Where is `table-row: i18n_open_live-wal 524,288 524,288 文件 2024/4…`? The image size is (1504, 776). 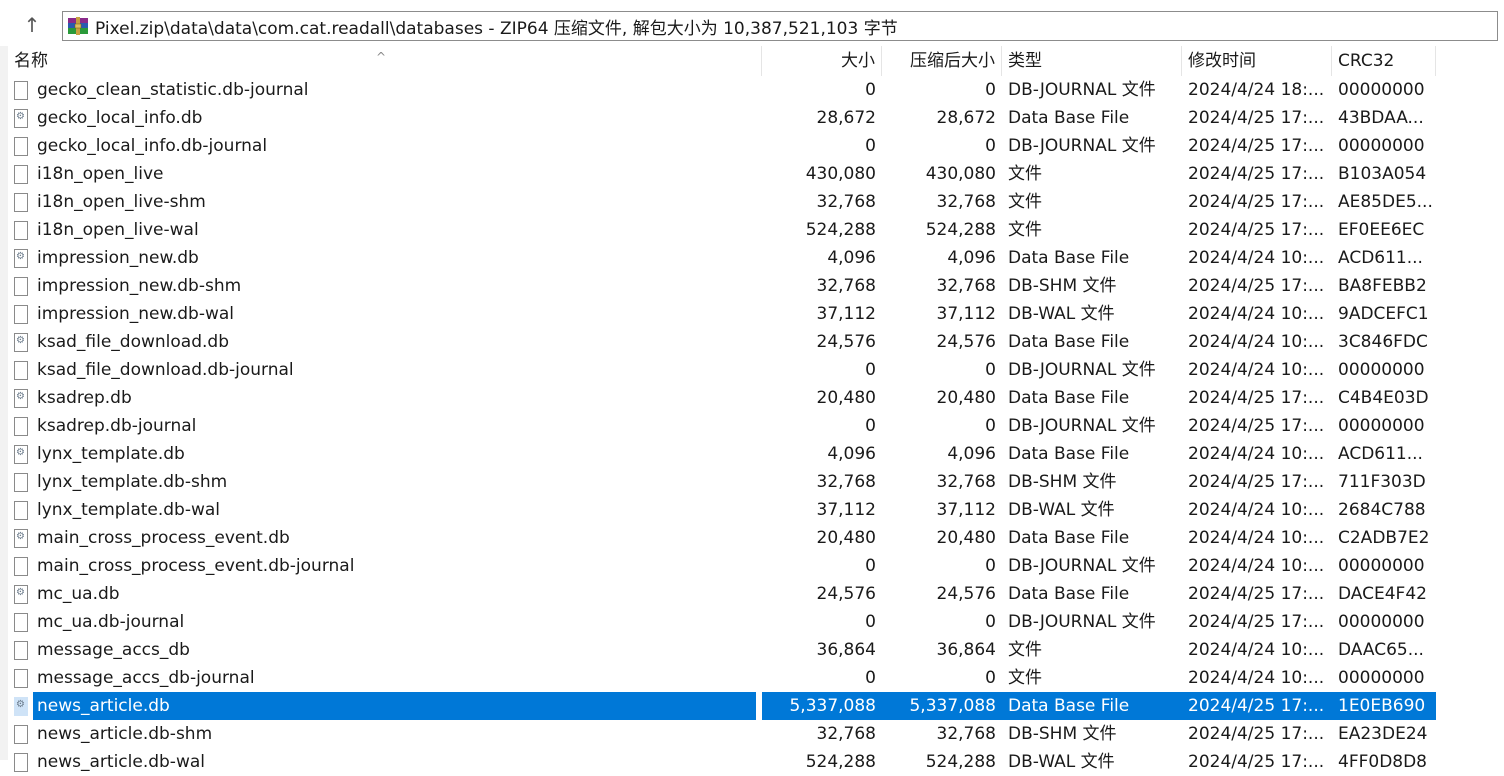 table-row: i18n_open_live-wal 524,288 524,288 文件 2024/4… is located at coordinates (756, 230).